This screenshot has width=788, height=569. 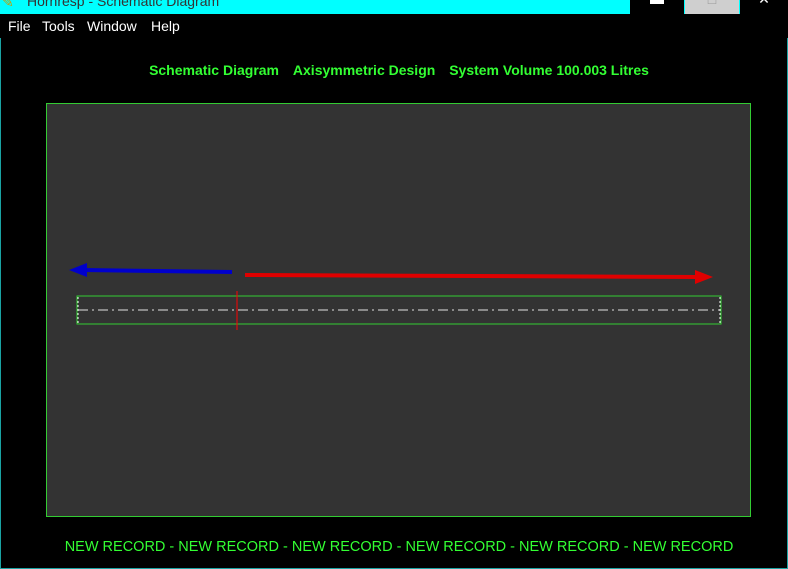 What do you see at coordinates (123, 4) in the screenshot?
I see `window-title: Hornresp - Schematic Diagram` at bounding box center [123, 4].